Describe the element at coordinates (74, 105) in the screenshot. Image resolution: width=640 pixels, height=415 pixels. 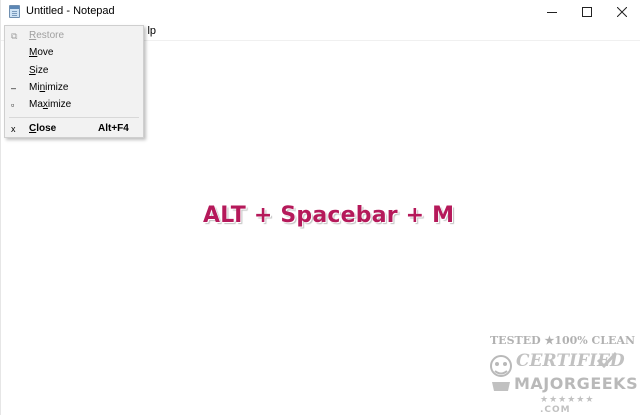
I see `system-menu-maximize: ▫ Maximize` at that location.